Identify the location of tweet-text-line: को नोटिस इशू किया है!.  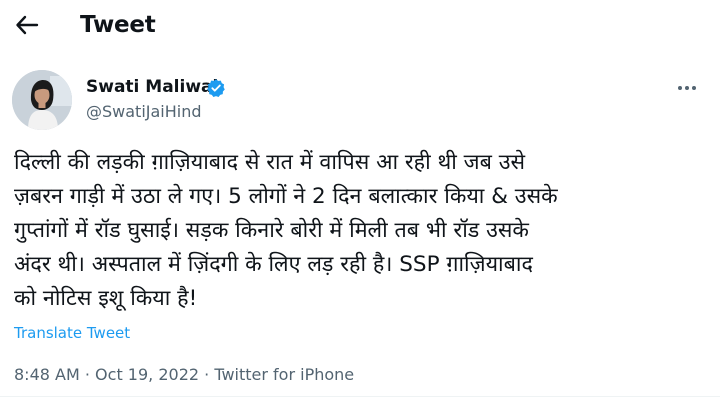
(106, 298).